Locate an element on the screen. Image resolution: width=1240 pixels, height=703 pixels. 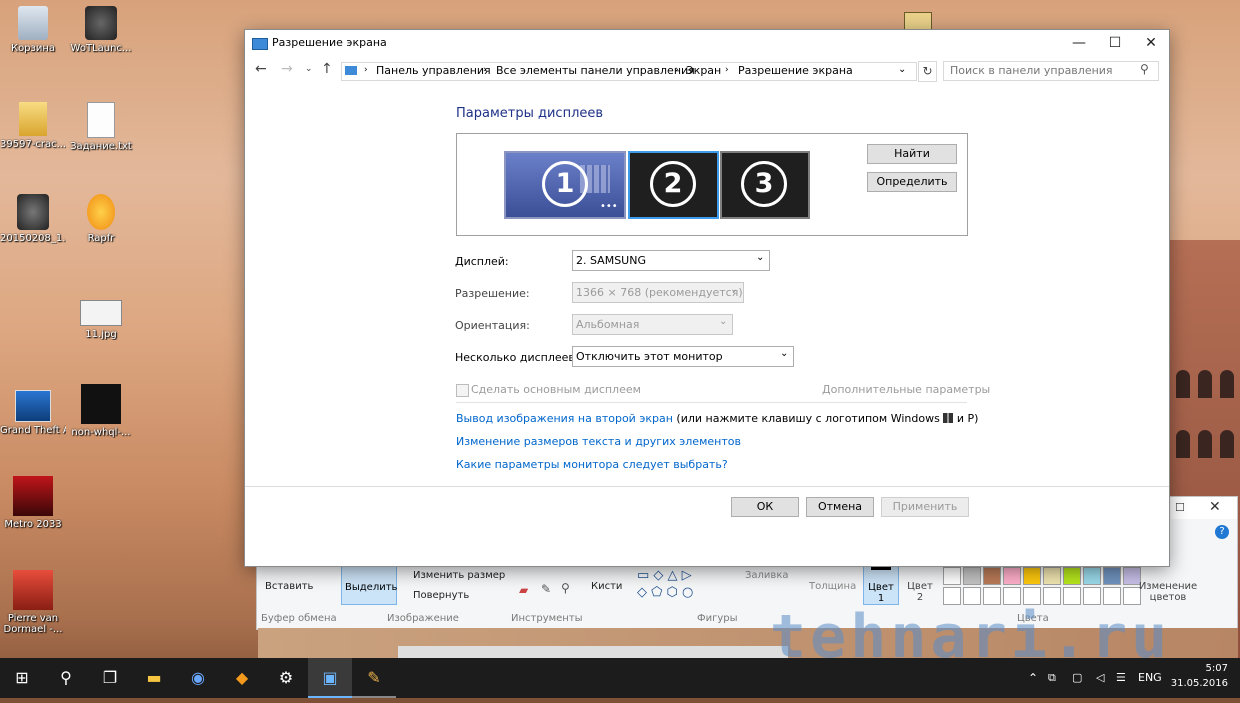
monitor-1: 1 ••• is located at coordinates (565, 185).